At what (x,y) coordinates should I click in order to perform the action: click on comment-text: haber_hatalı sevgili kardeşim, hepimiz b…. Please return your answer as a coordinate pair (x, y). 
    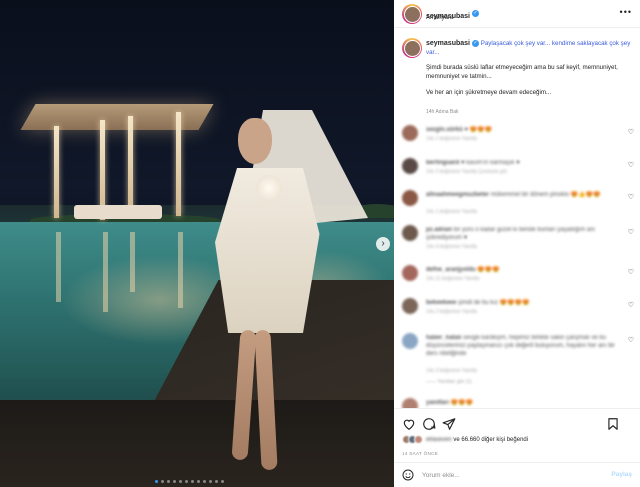
    Looking at the image, I should click on (526, 346).